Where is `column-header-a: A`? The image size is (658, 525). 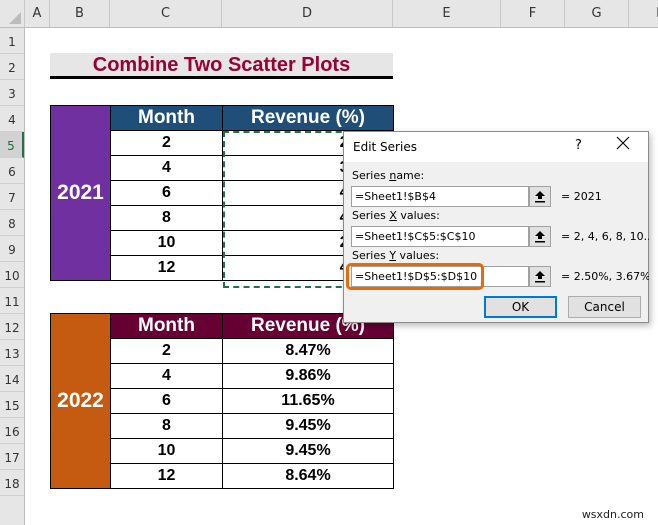 column-header-a: A is located at coordinates (37, 13).